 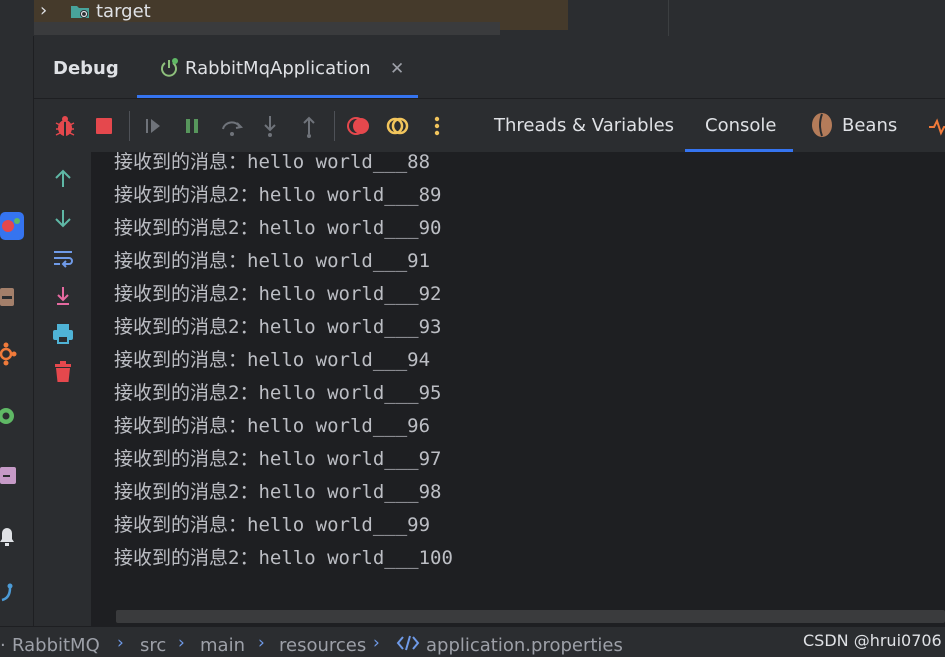 I want to click on csdn-watermark: CSDN @hrui0706, so click(x=872, y=640).